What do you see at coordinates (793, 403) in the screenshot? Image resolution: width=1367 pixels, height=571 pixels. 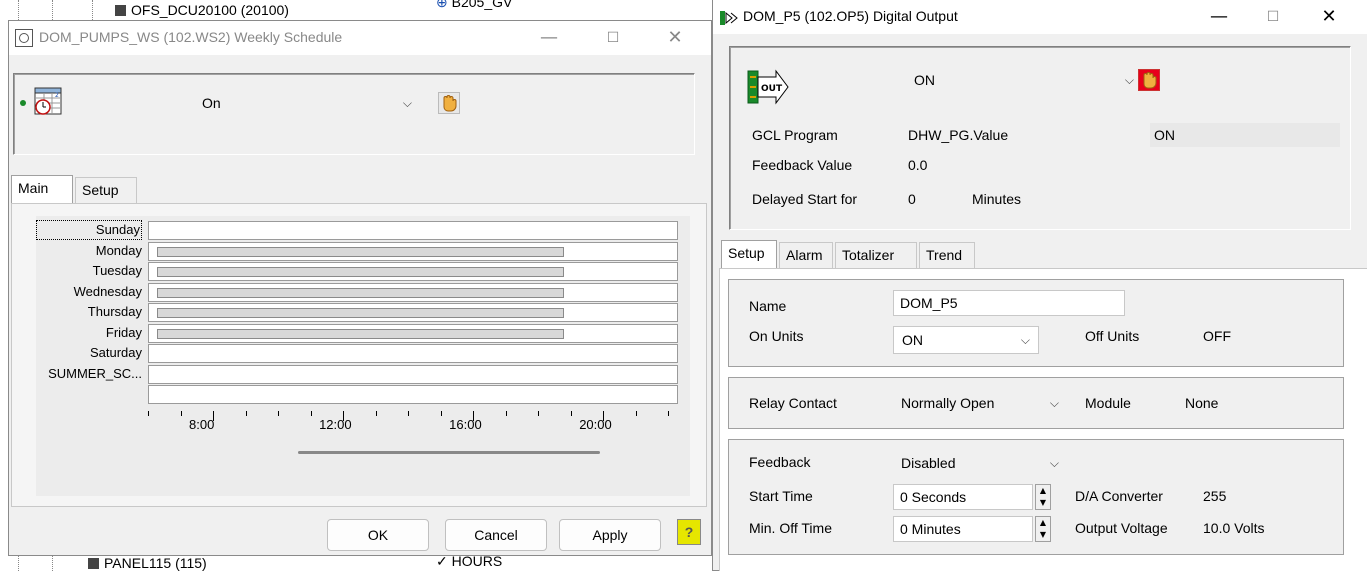 I see `relay-contact-label: Relay Contact` at bounding box center [793, 403].